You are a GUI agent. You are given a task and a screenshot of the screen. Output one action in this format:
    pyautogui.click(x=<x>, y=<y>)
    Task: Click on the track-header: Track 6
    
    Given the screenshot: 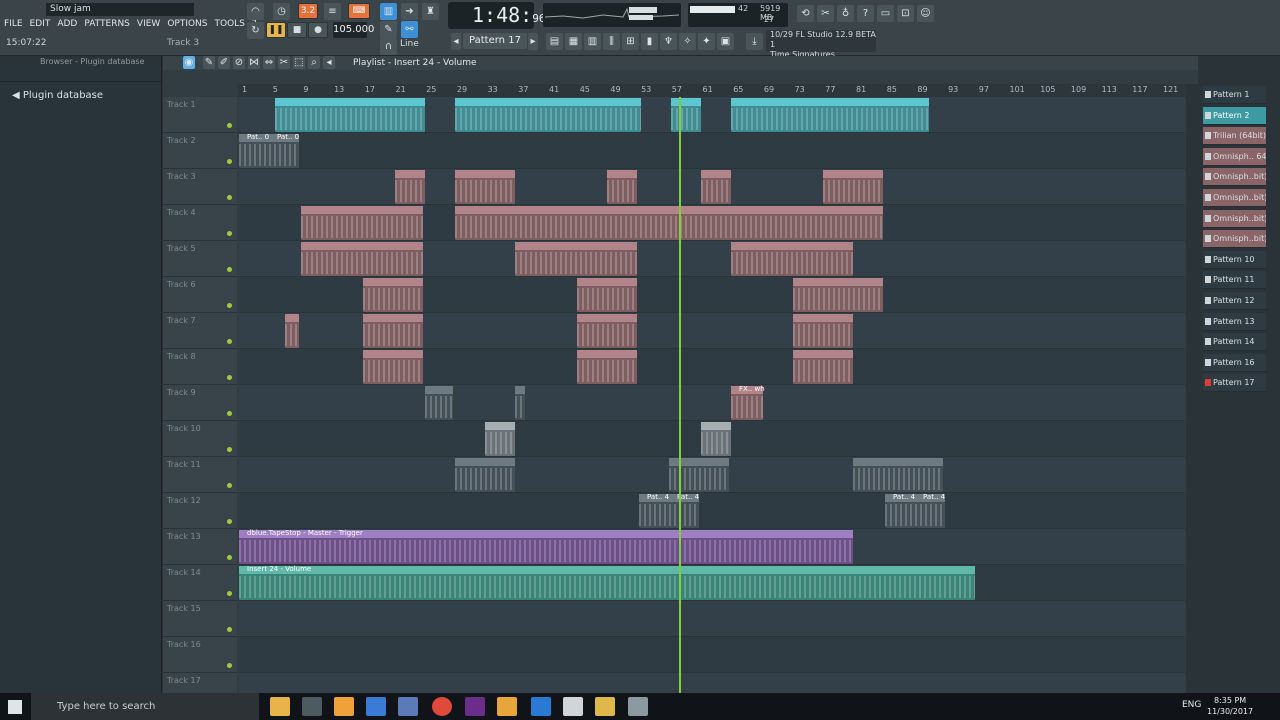 What is the action you would take?
    pyautogui.click(x=200, y=295)
    